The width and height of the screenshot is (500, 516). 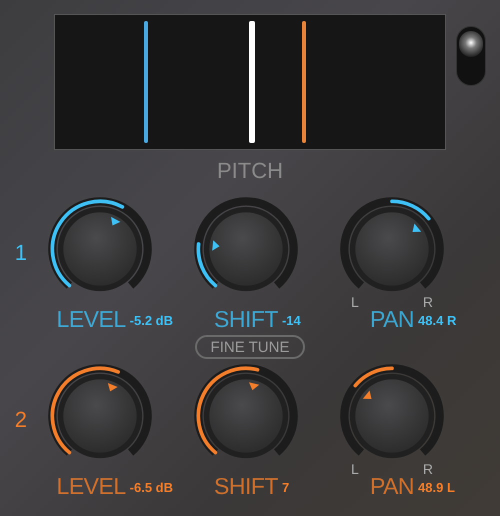 What do you see at coordinates (20, 253) in the screenshot?
I see `voice-number: 1` at bounding box center [20, 253].